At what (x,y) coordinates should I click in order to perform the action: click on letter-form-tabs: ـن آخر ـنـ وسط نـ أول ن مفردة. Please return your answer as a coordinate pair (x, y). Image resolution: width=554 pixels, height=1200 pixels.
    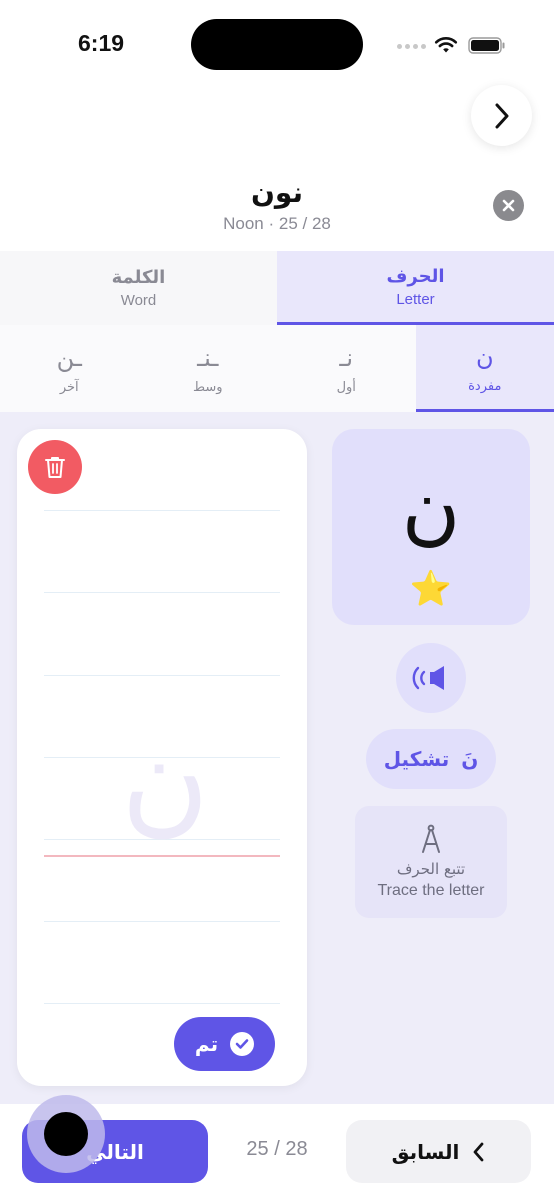
    Looking at the image, I should click on (277, 368).